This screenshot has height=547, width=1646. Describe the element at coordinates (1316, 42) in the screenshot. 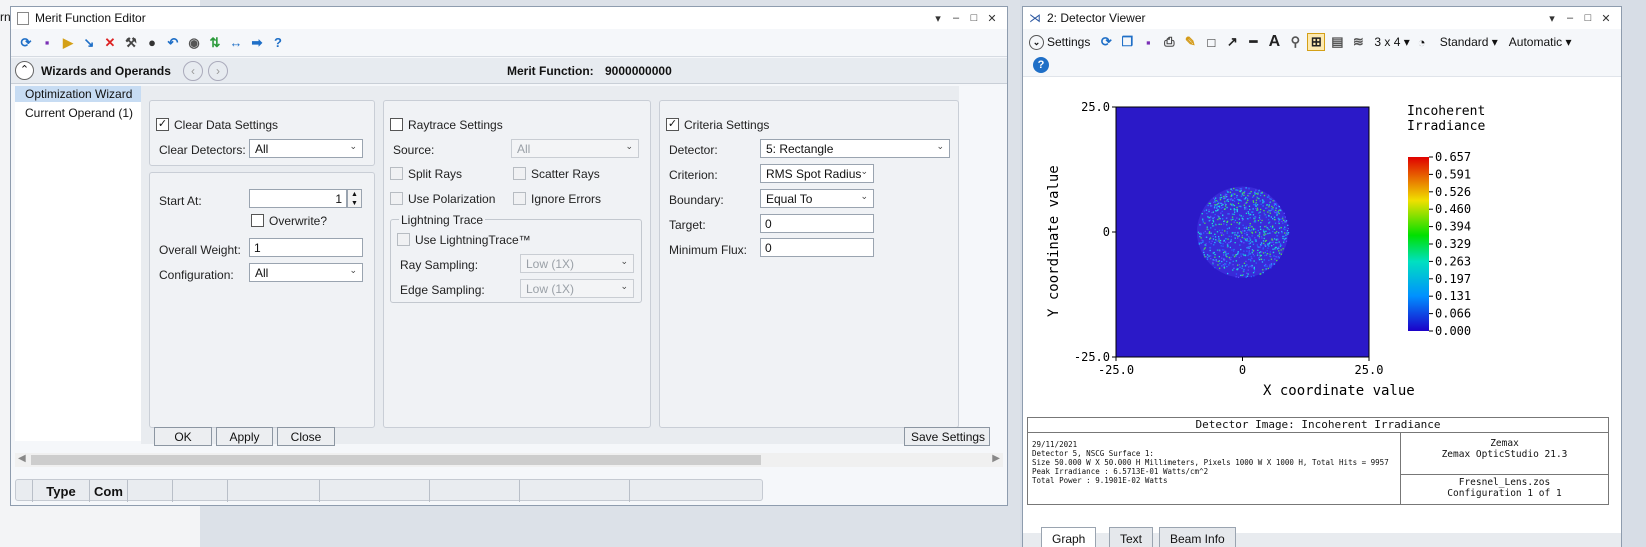

I see `layout-grid-icon: ⊞` at that location.